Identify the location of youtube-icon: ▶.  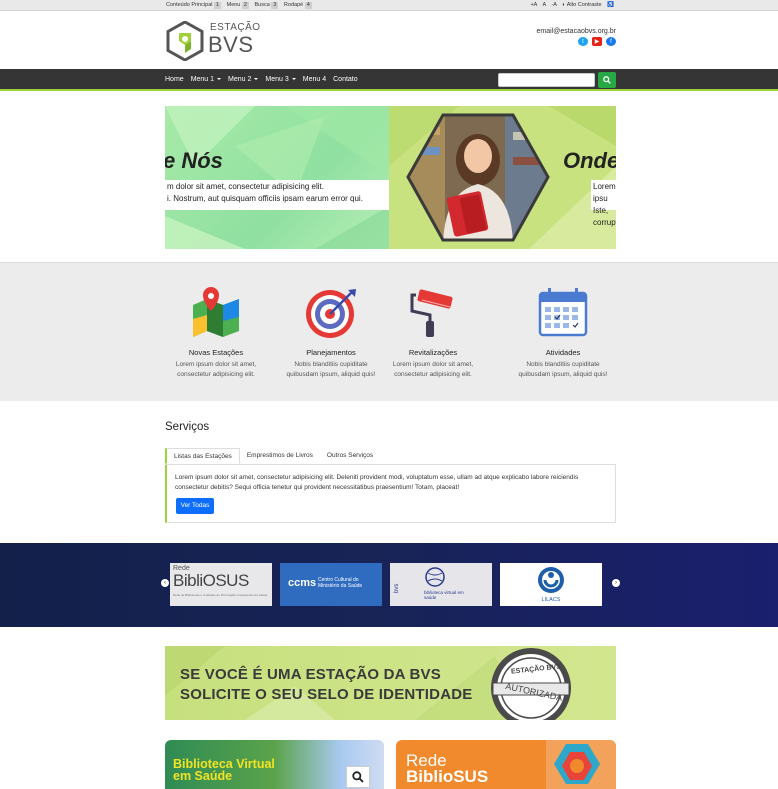
(597, 41).